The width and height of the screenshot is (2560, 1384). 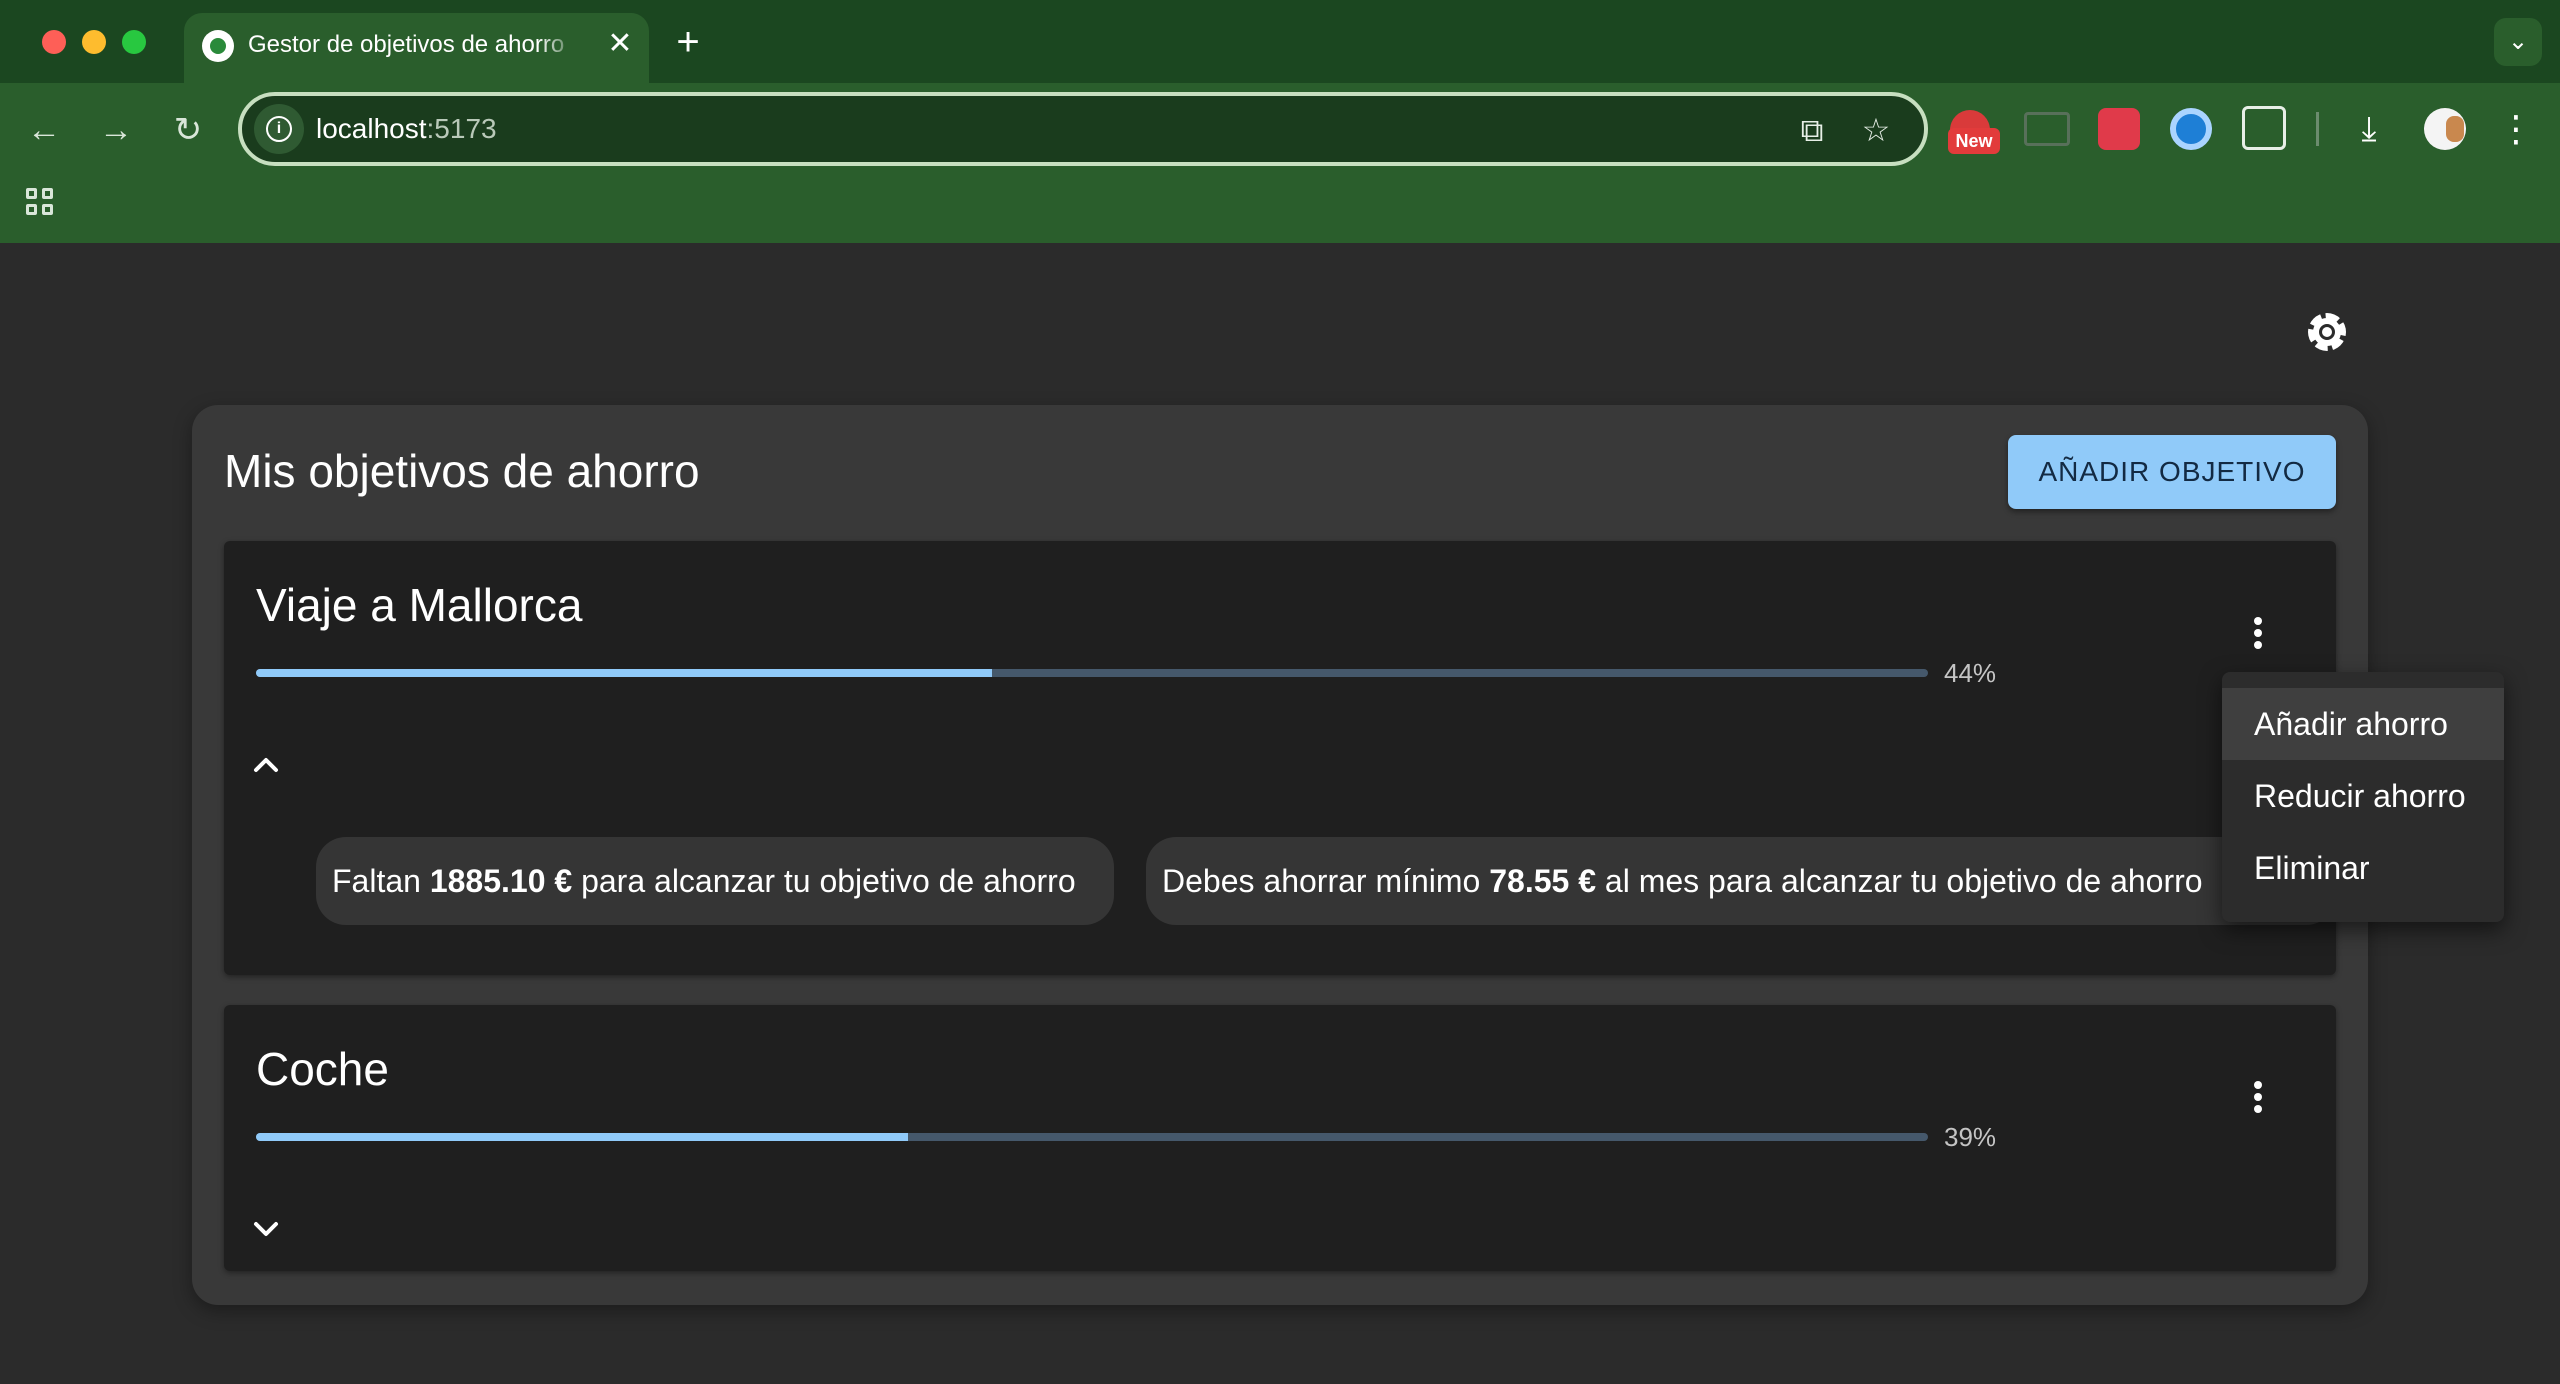 I want to click on minimize-window-button, so click(x=94, y=42).